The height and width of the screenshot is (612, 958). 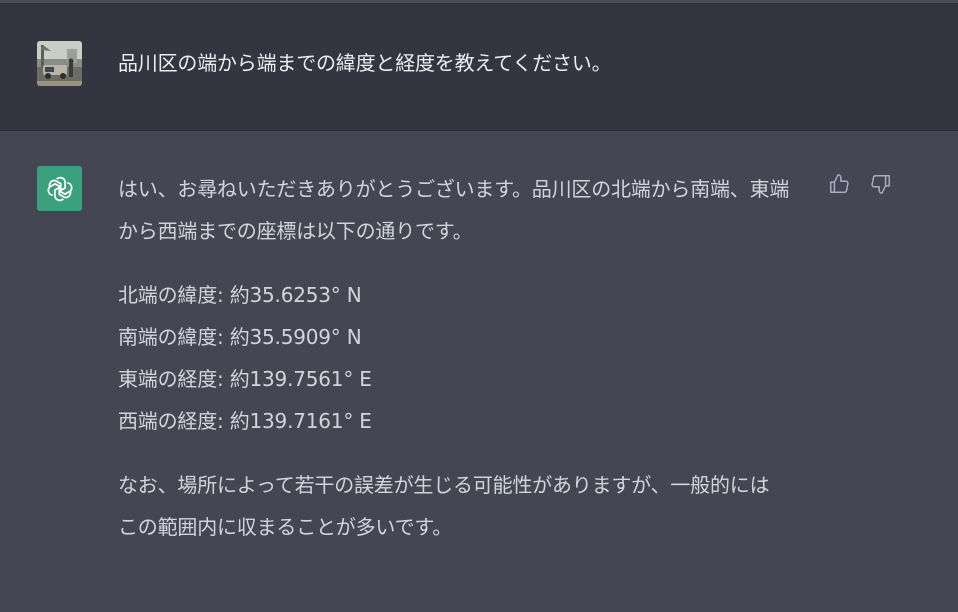 I want to click on thumbs-up-icon, so click(x=839, y=183).